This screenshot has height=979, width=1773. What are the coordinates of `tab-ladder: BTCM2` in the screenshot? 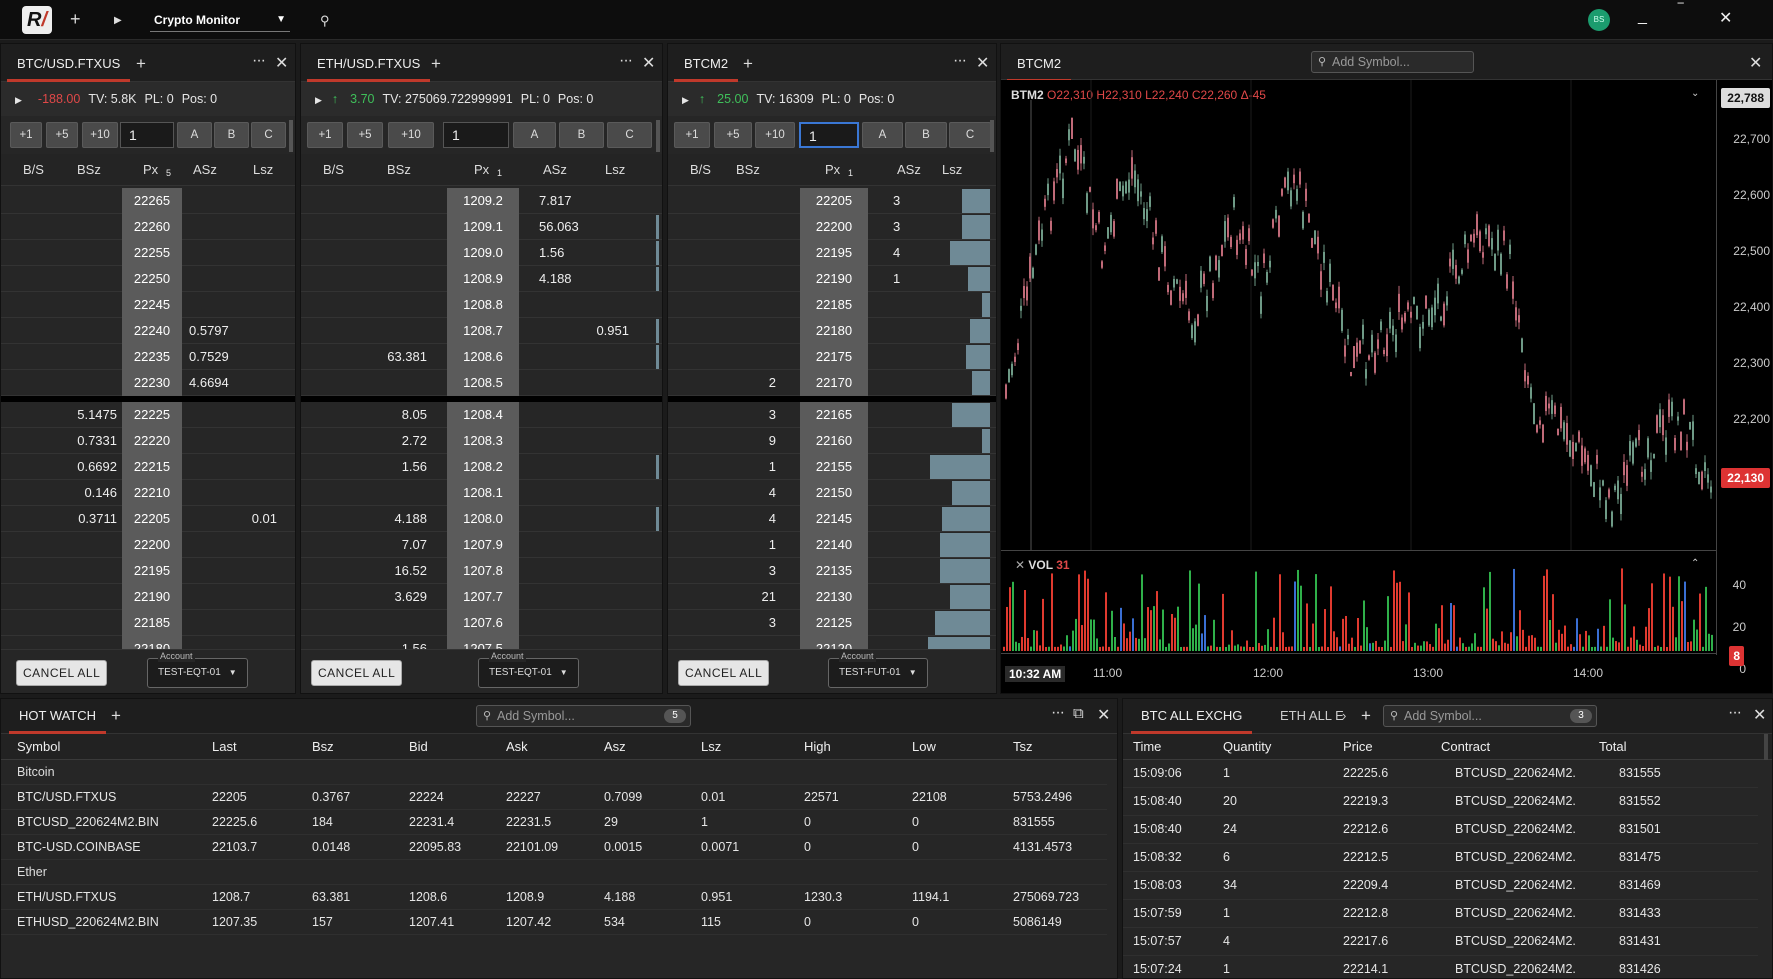 It's located at (706, 66).